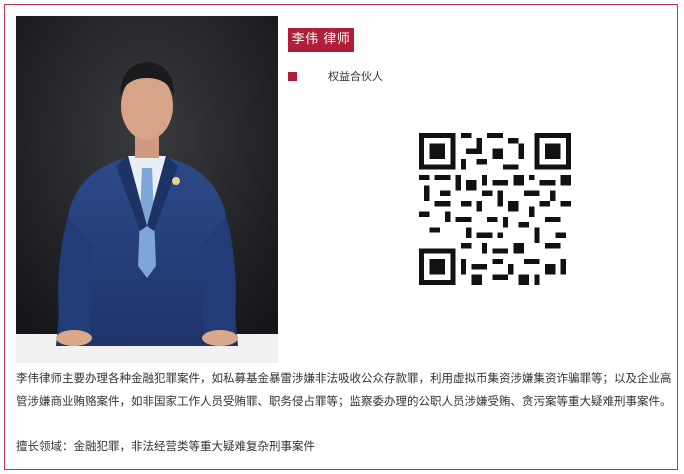  What do you see at coordinates (292, 76) in the screenshot?
I see `title-bullet-icon` at bounding box center [292, 76].